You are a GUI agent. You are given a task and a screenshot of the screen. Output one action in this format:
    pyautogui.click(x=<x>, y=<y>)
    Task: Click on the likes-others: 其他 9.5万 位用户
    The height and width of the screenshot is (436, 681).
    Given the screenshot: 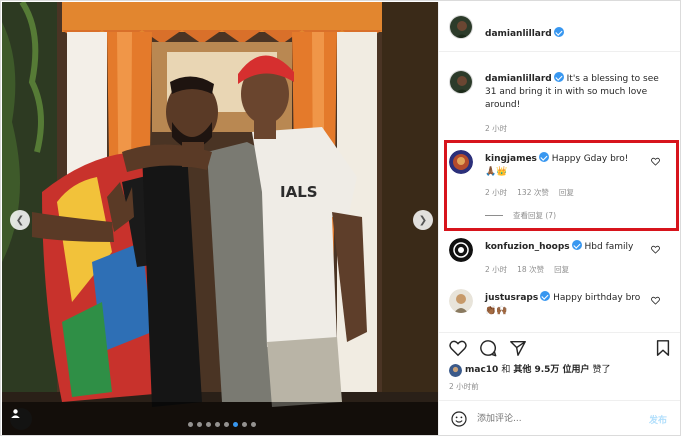 What is the action you would take?
    pyautogui.click(x=551, y=370)
    